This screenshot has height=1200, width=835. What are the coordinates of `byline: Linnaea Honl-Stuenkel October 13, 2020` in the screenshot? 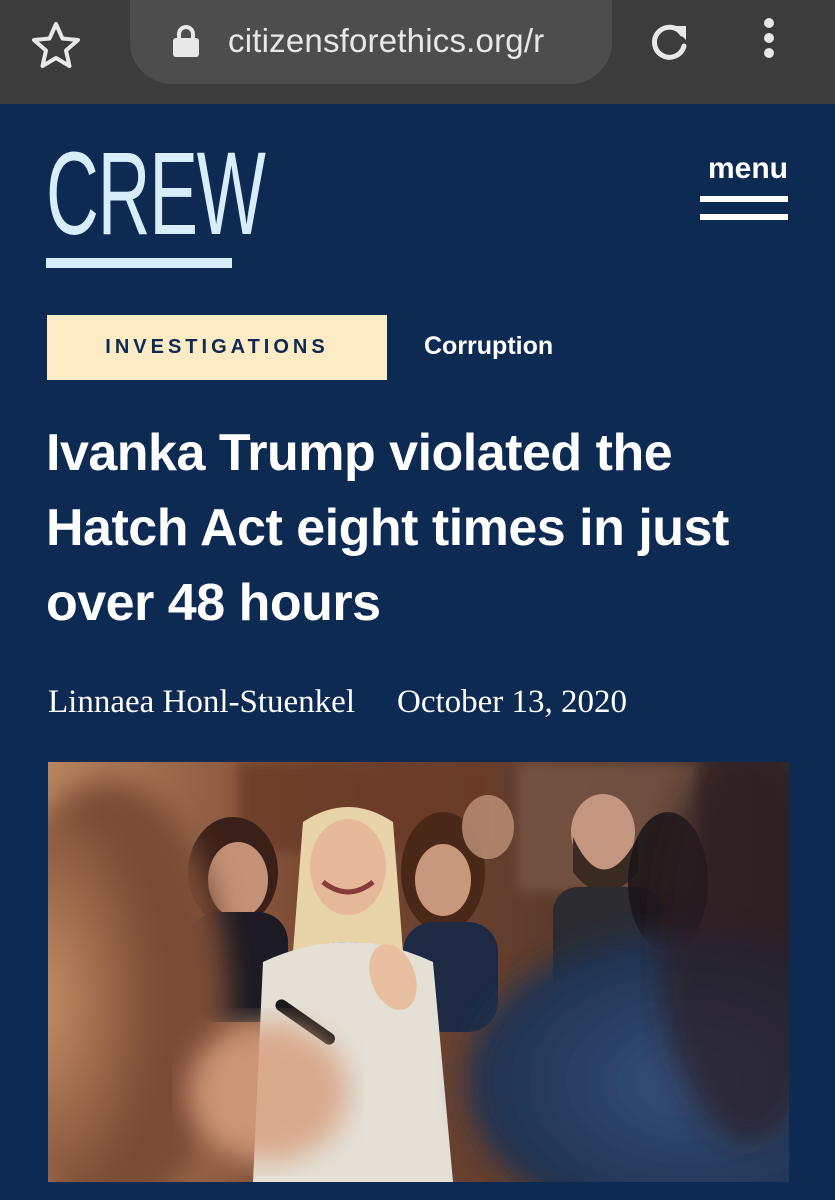 It's located at (337, 702).